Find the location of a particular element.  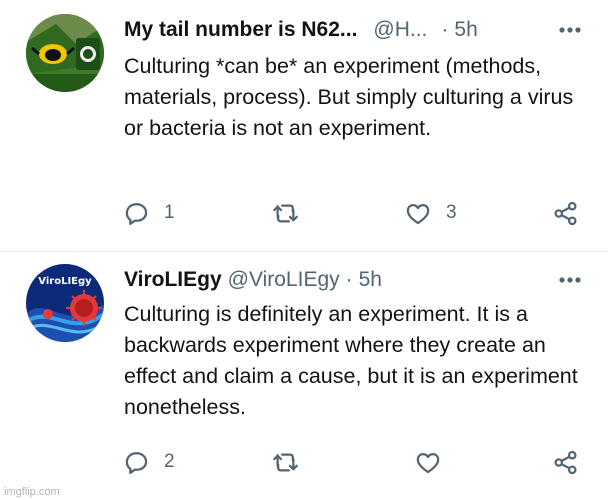

display-name: ViroLIEgy is located at coordinates (173, 280).